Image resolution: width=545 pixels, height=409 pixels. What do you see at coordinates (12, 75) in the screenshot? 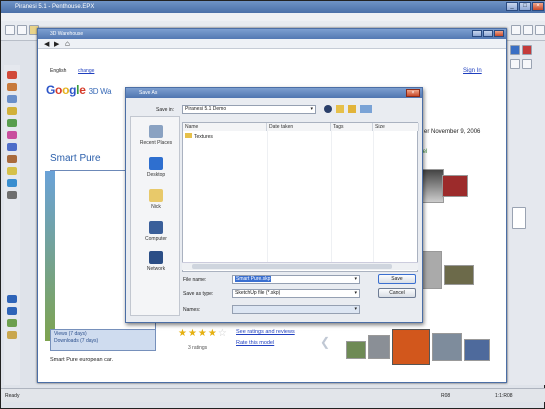
I see `brush-icon` at bounding box center [12, 75].